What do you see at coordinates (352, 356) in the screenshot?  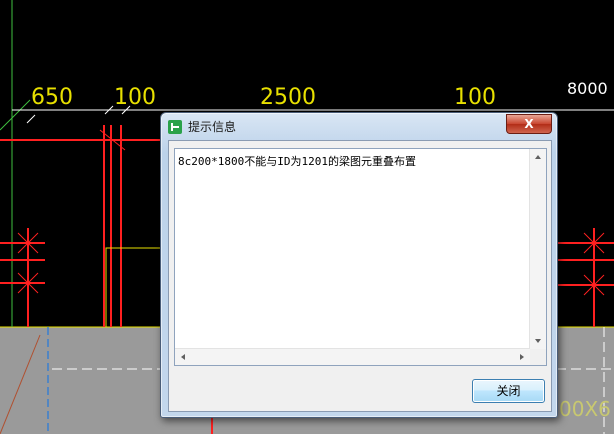 I see `horizontal-scrollbar` at bounding box center [352, 356].